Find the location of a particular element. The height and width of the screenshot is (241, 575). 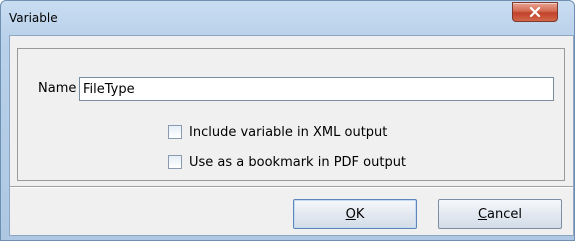

include-xml-label: Include variable in XML output is located at coordinates (288, 132).